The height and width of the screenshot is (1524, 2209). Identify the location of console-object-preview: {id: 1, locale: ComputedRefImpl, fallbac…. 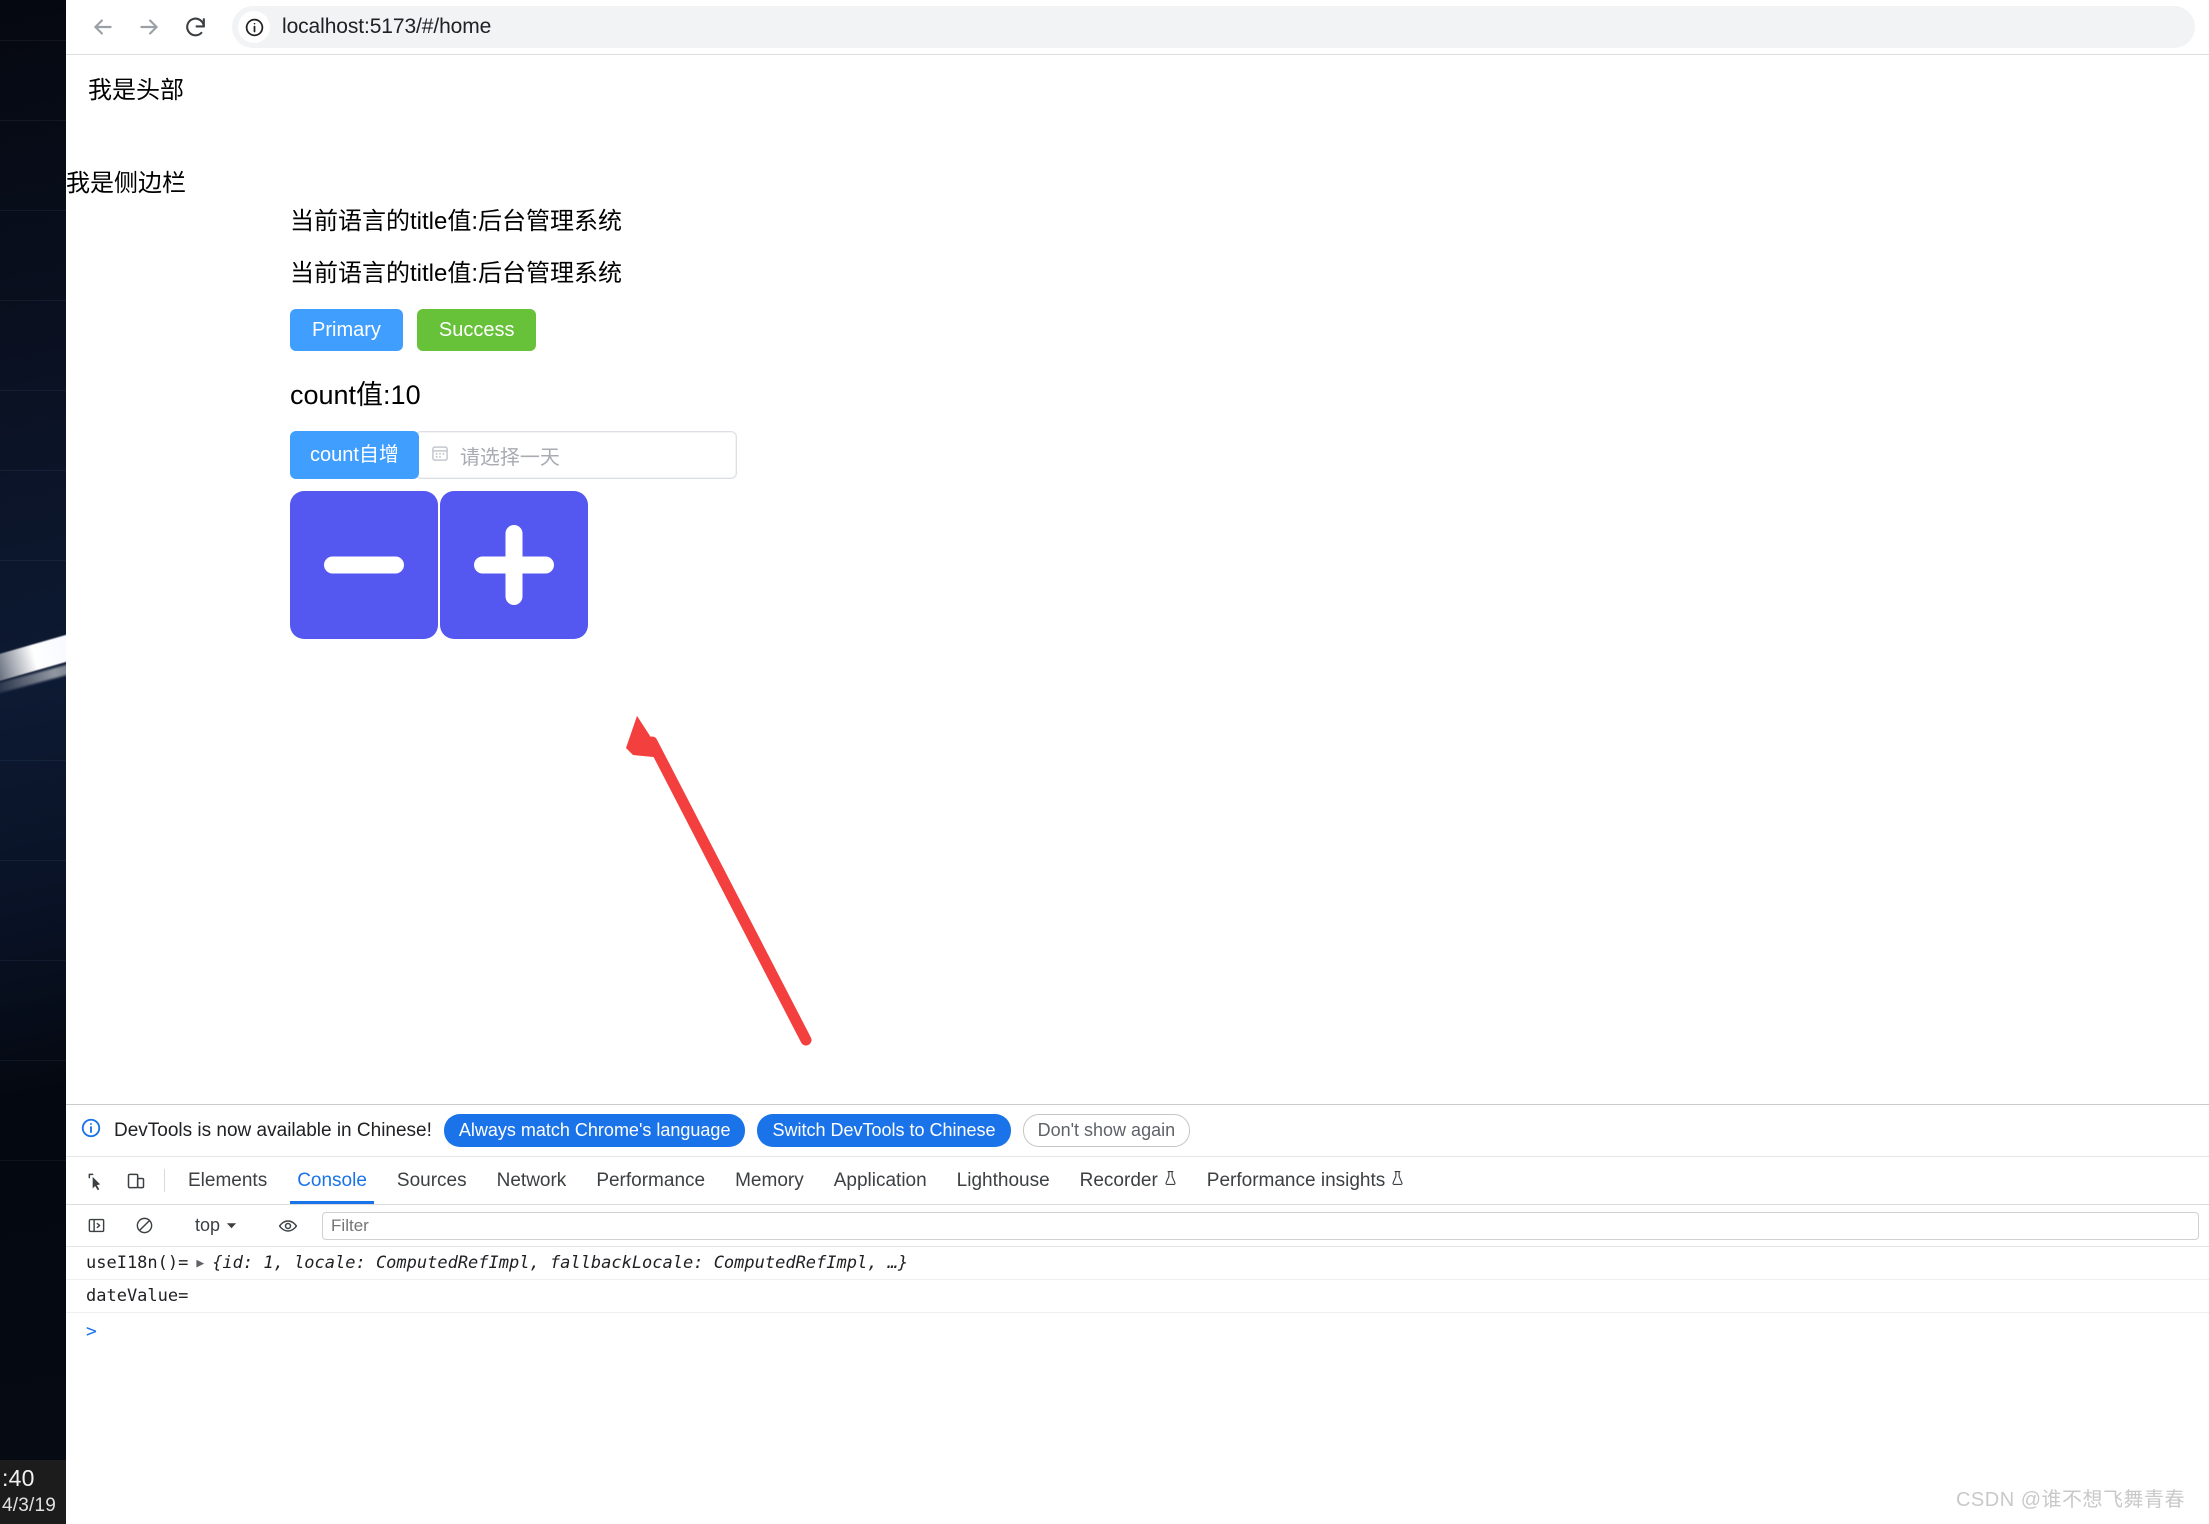
(560, 1263).